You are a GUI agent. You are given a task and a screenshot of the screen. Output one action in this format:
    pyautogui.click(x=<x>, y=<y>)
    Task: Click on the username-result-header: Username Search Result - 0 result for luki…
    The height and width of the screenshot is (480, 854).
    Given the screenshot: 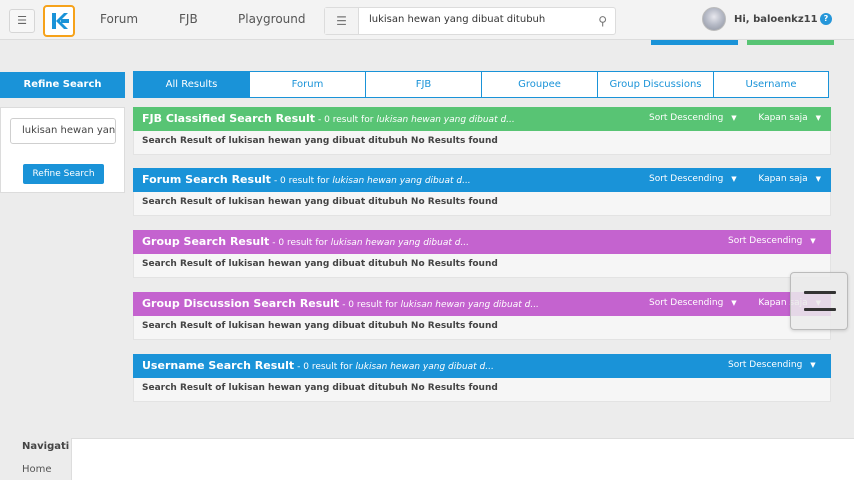 What is the action you would take?
    pyautogui.click(x=482, y=366)
    